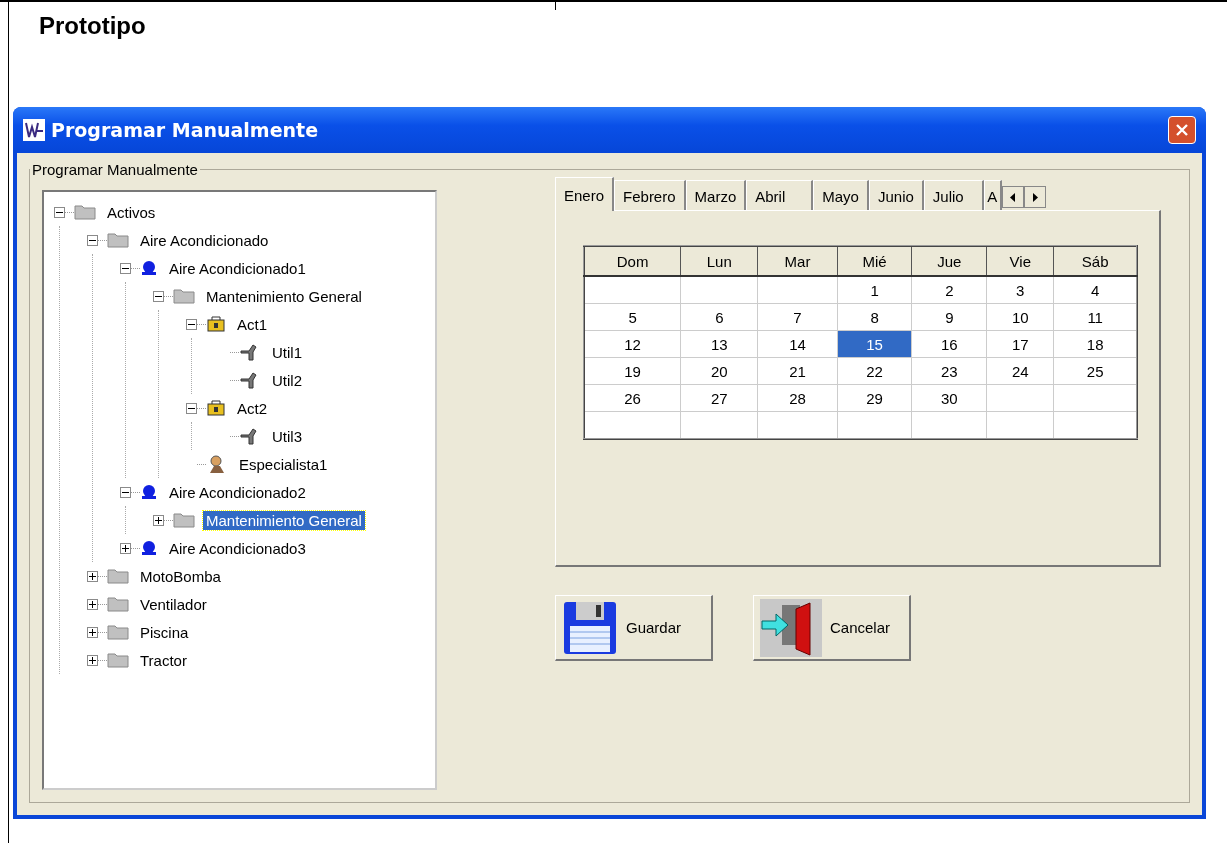 This screenshot has height=843, width=1227. I want to click on tree-item: Aire Acondicionado, so click(204, 240).